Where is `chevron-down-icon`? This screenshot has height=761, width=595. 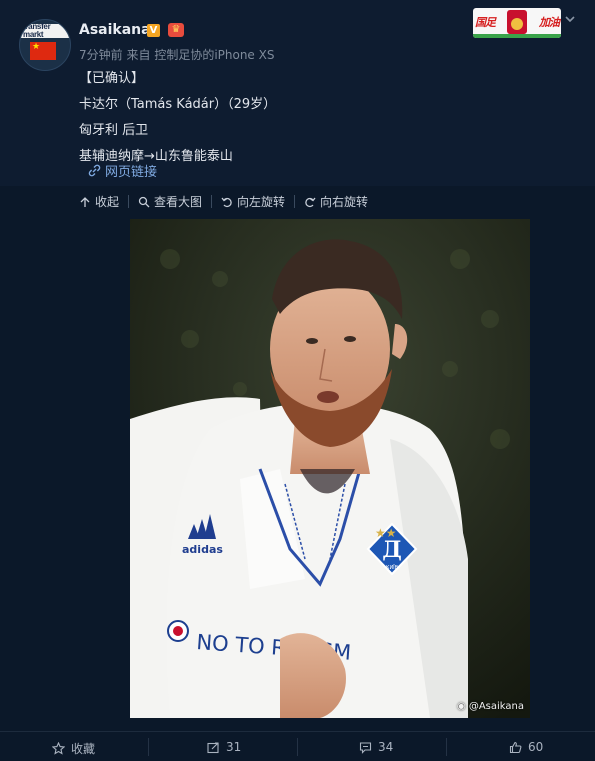 chevron-down-icon is located at coordinates (570, 19).